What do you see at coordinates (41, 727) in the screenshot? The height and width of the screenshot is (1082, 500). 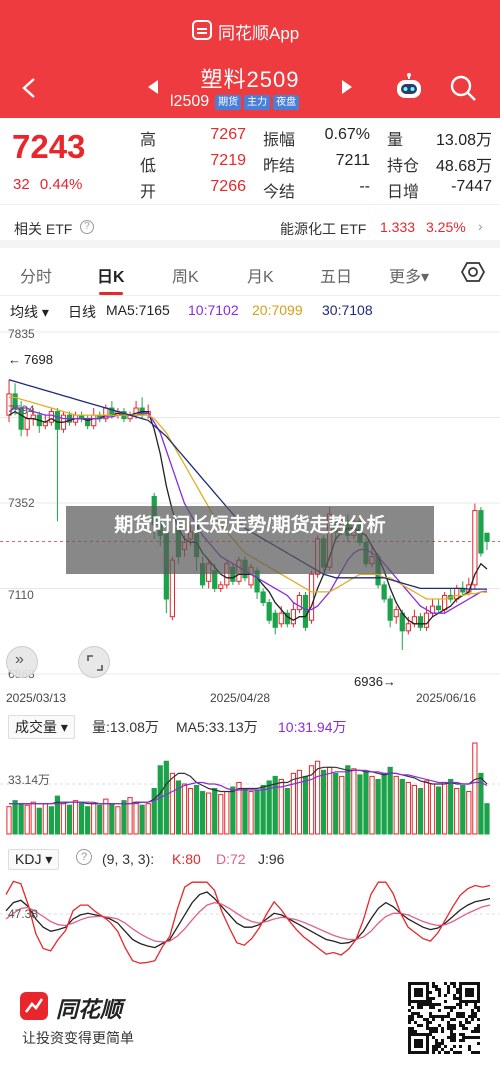 I see `volume-selector: 成交量 ▾` at bounding box center [41, 727].